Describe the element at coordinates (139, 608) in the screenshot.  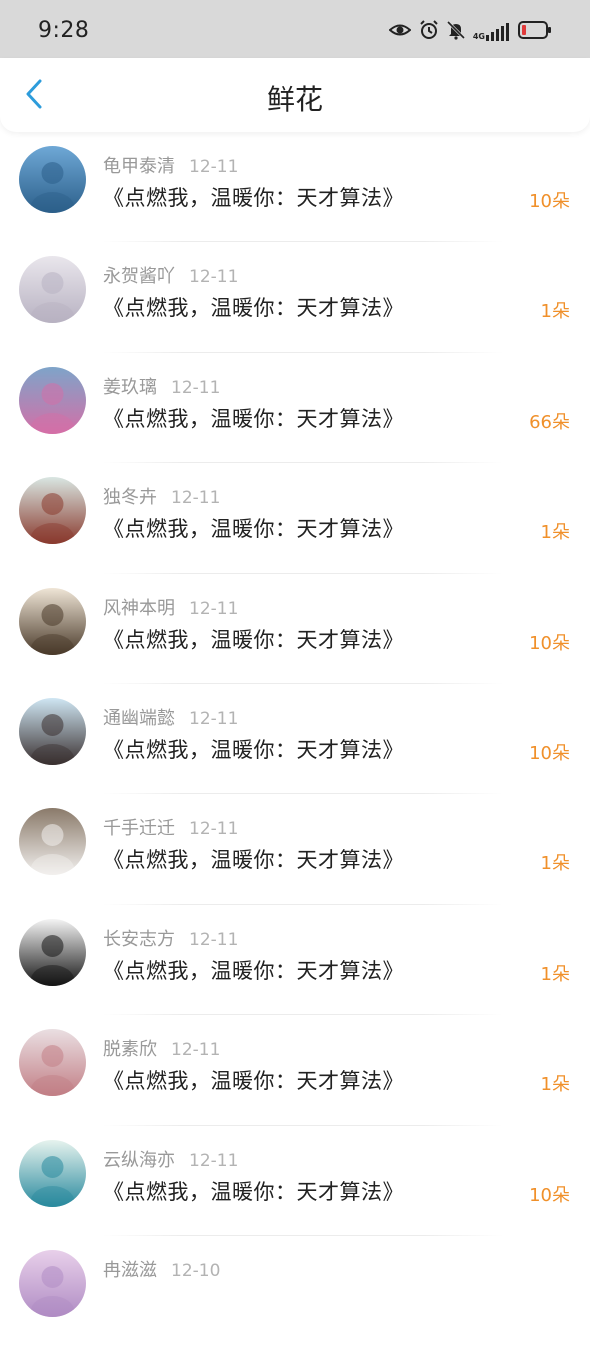
I see `user-name-text: 风神本明` at that location.